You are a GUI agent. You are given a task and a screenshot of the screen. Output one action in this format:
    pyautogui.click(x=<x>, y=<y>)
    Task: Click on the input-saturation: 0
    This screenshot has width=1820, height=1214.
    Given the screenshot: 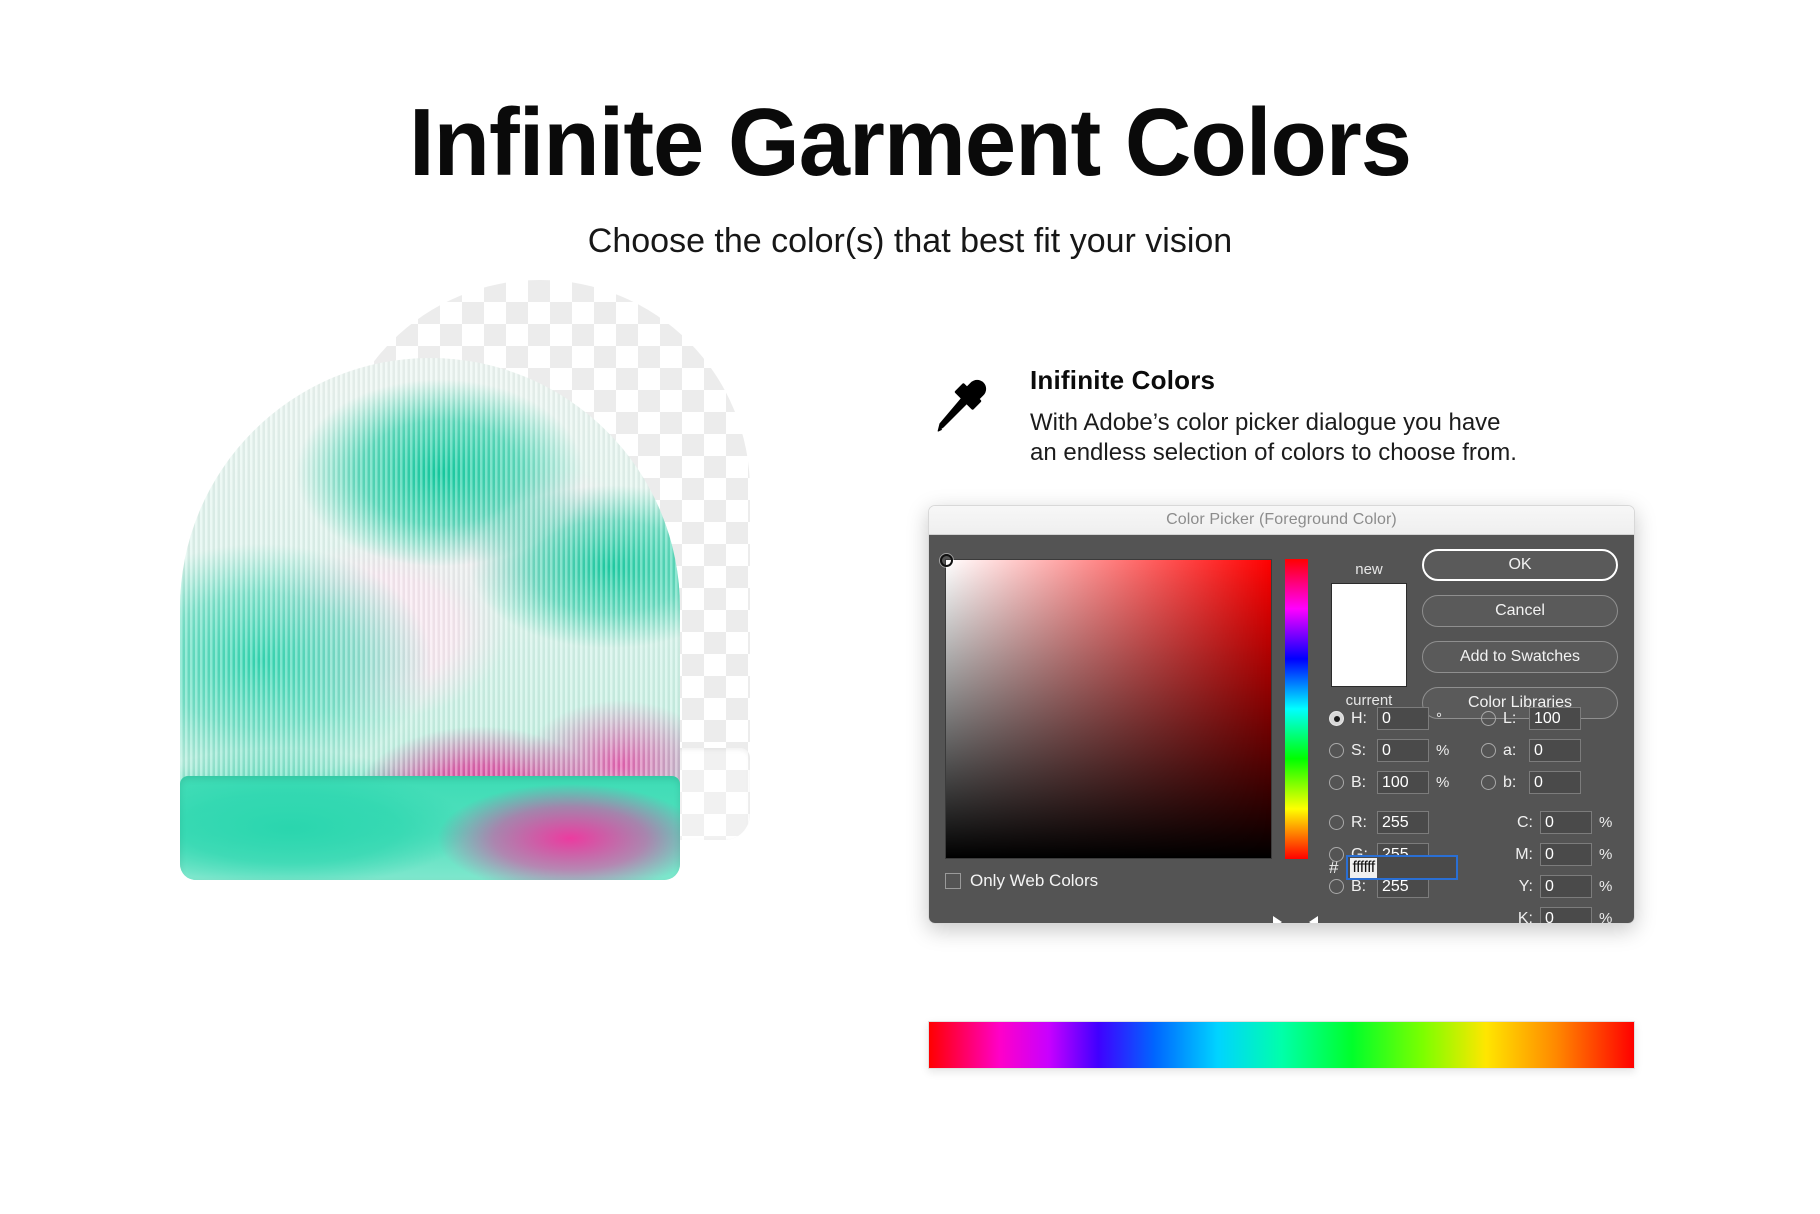 What is the action you would take?
    pyautogui.click(x=1403, y=750)
    